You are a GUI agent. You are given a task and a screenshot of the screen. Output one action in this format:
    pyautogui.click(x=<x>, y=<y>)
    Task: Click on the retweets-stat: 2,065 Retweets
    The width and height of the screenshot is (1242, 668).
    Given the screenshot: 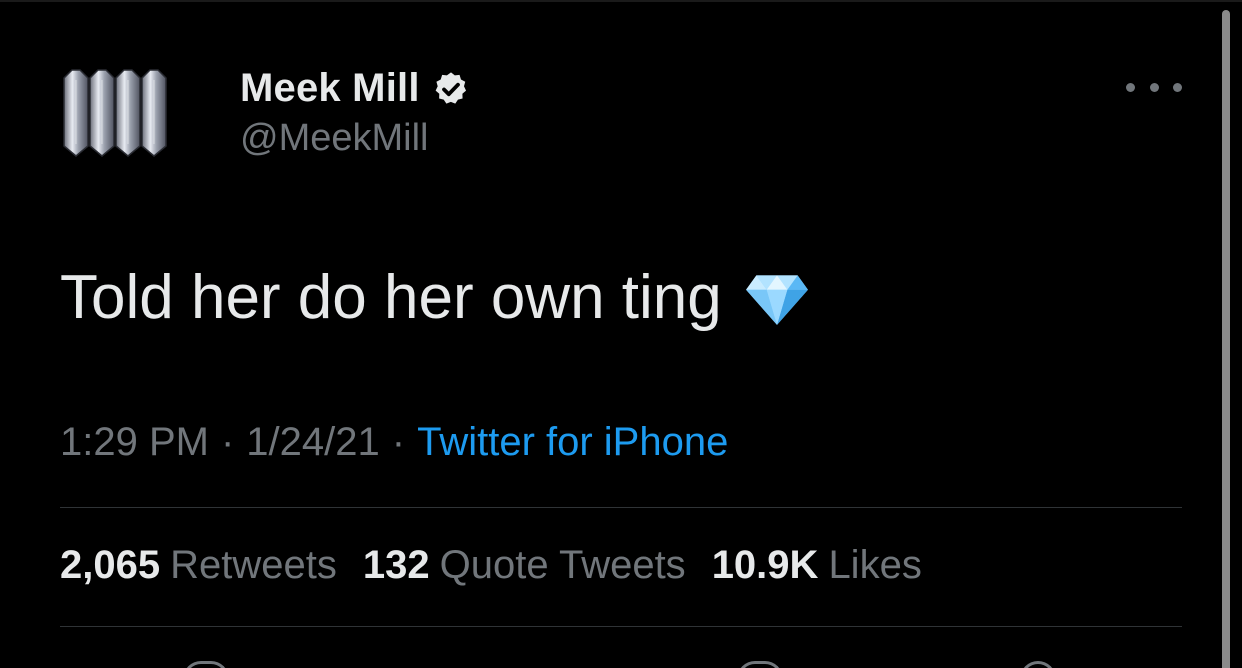 What is the action you would take?
    pyautogui.click(x=198, y=565)
    